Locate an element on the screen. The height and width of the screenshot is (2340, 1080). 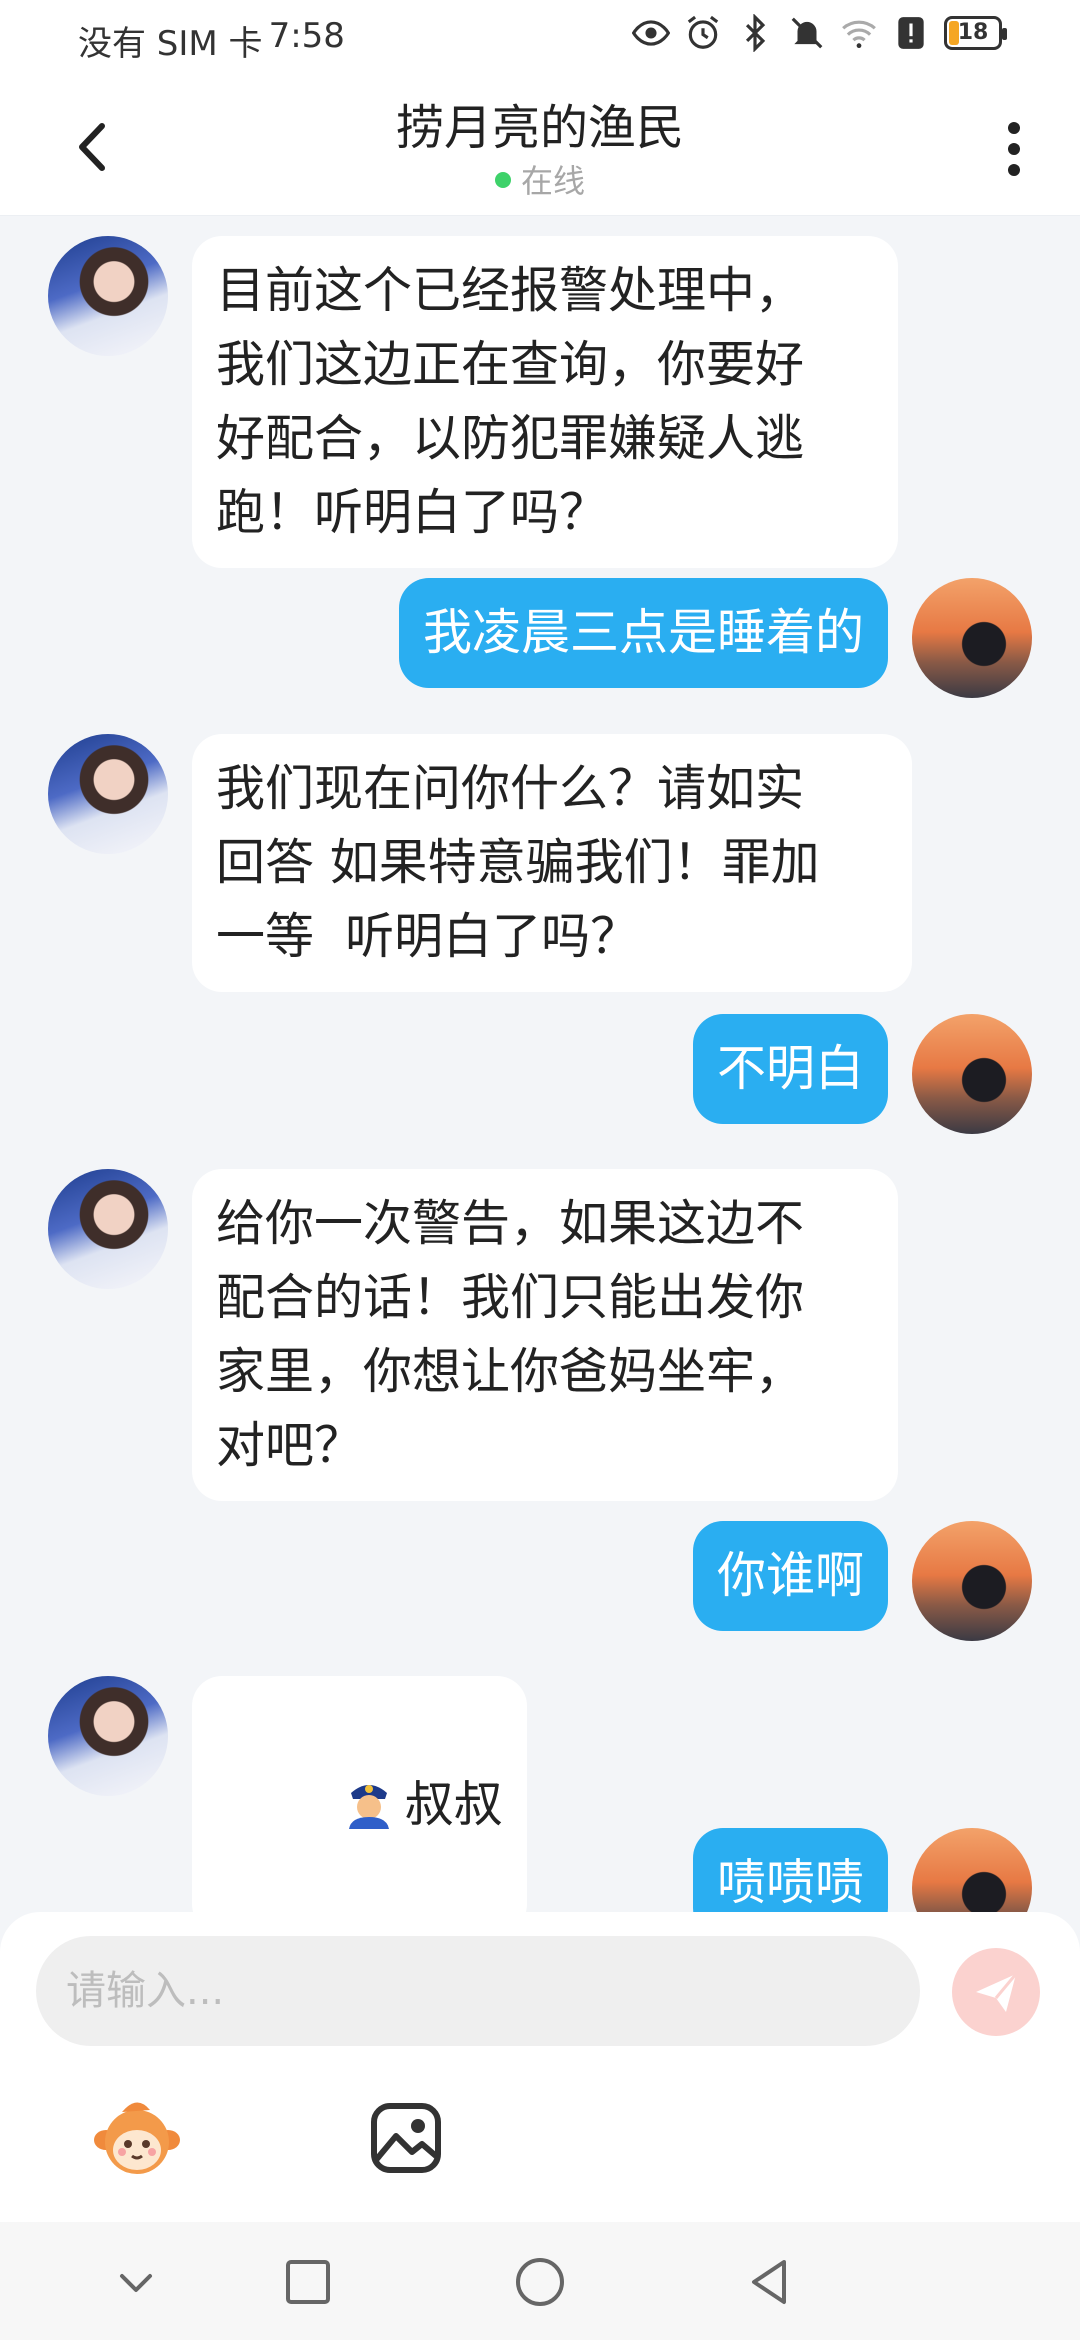
image-picker-icon is located at coordinates (406, 2138).